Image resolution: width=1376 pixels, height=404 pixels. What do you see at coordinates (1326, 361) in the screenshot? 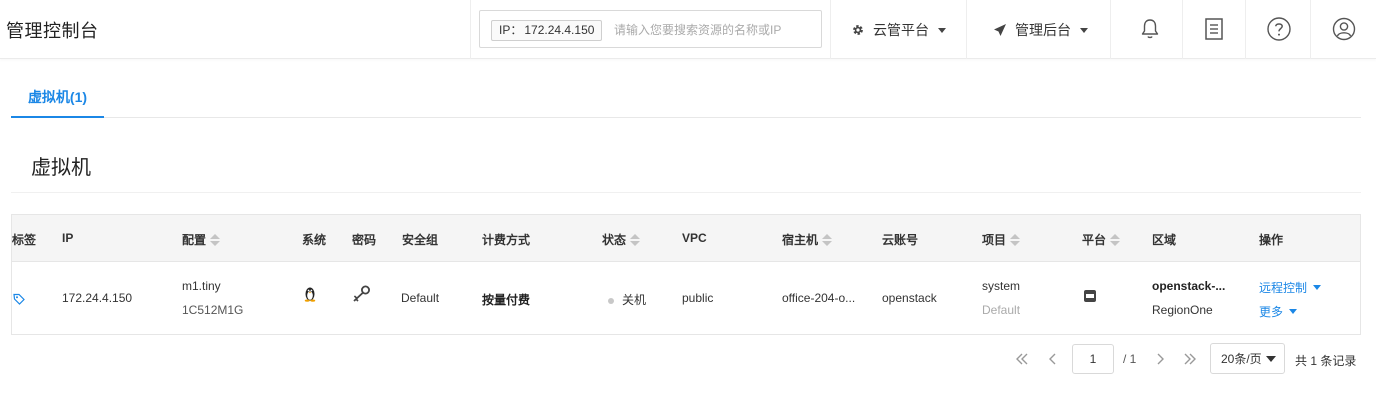
I see `record-count: 共 1 条记录` at bounding box center [1326, 361].